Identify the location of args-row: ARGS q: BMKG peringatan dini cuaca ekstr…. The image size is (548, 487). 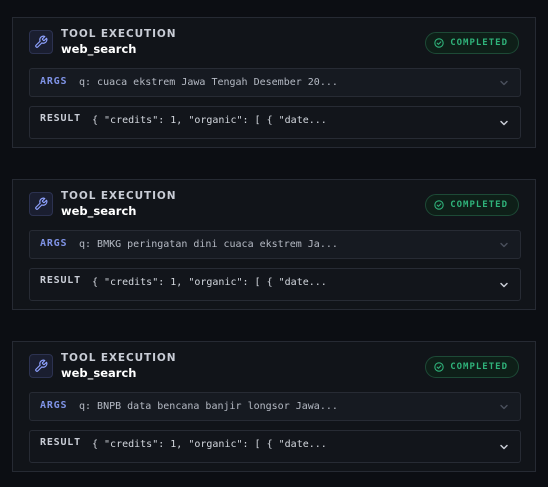
(275, 244).